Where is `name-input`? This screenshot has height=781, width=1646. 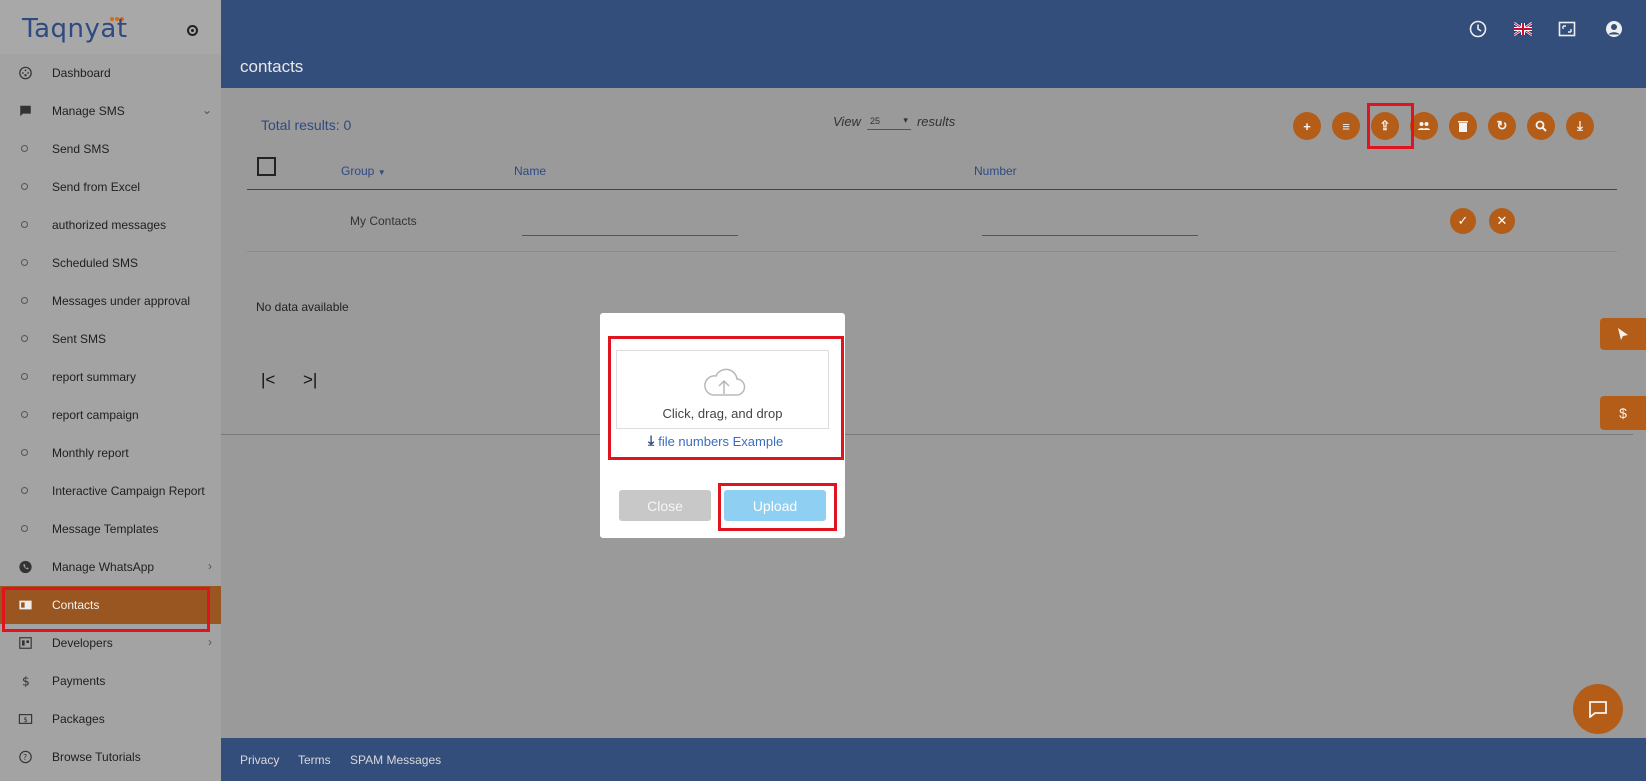
name-input is located at coordinates (630, 235).